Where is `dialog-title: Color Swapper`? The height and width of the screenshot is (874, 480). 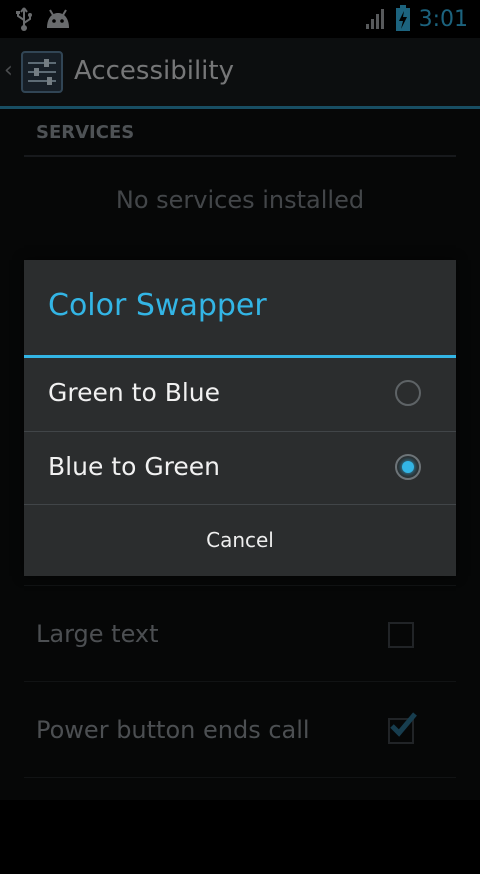
dialog-title: Color Swapper is located at coordinates (157, 305).